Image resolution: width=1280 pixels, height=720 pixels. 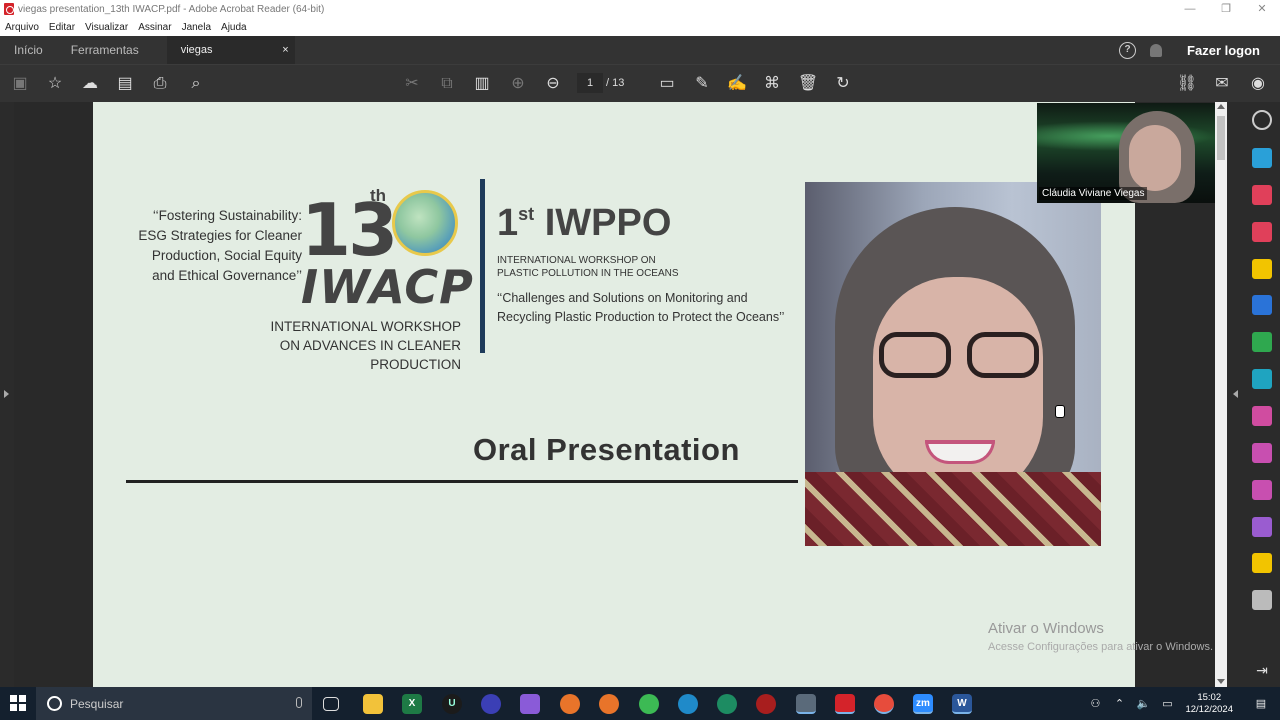 I want to click on video-participant-tile: Cláudia Viviane Viegas, so click(x=1126, y=153).